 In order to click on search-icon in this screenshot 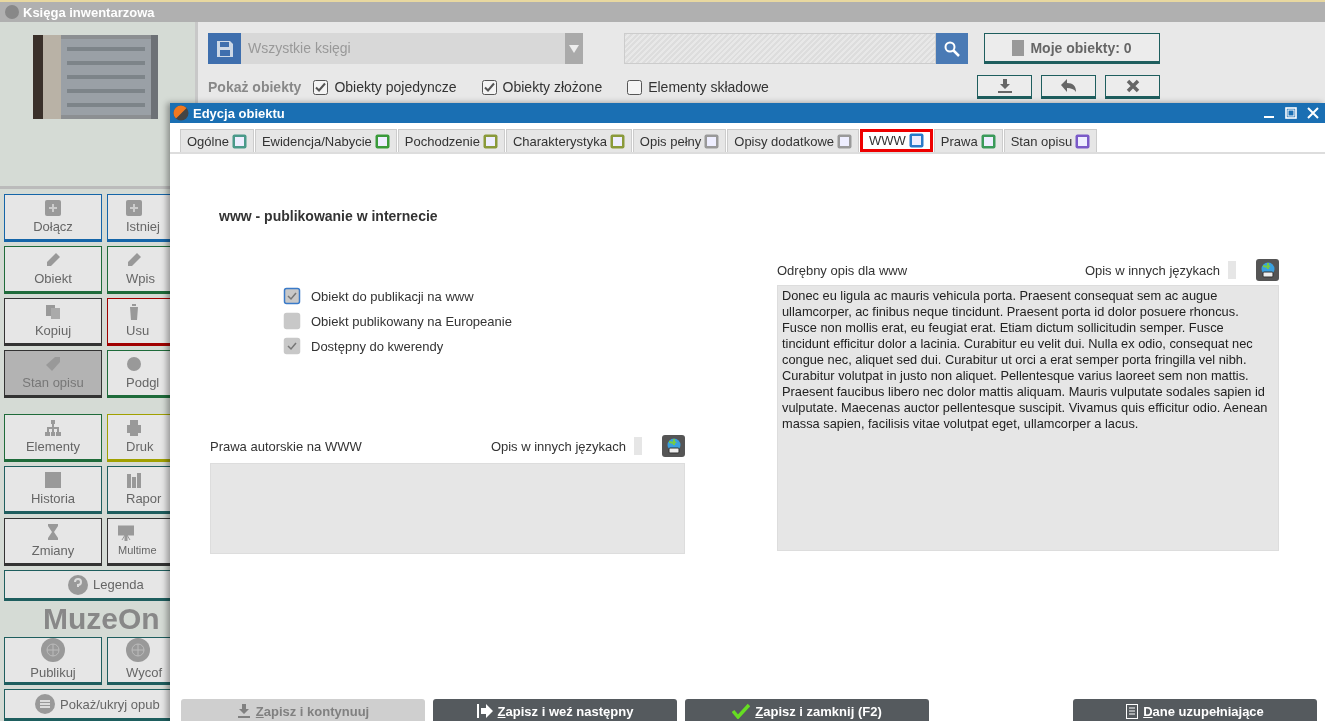, I will do `click(952, 48)`.